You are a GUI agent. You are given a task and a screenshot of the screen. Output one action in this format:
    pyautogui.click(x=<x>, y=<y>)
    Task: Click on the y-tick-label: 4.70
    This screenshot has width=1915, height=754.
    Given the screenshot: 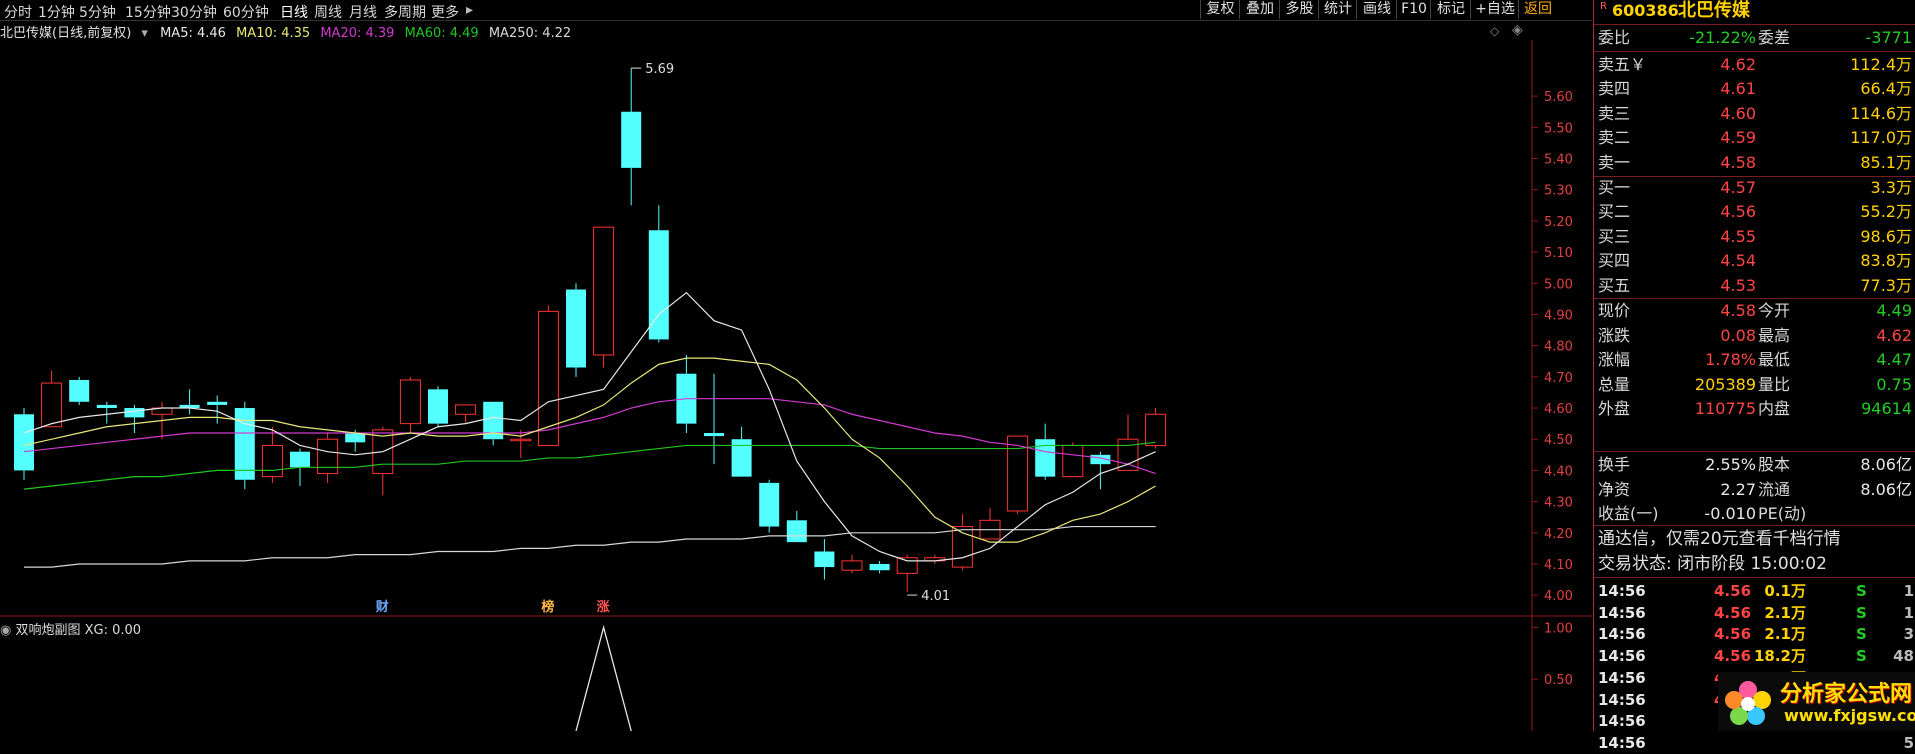 What is the action you would take?
    pyautogui.click(x=1558, y=378)
    